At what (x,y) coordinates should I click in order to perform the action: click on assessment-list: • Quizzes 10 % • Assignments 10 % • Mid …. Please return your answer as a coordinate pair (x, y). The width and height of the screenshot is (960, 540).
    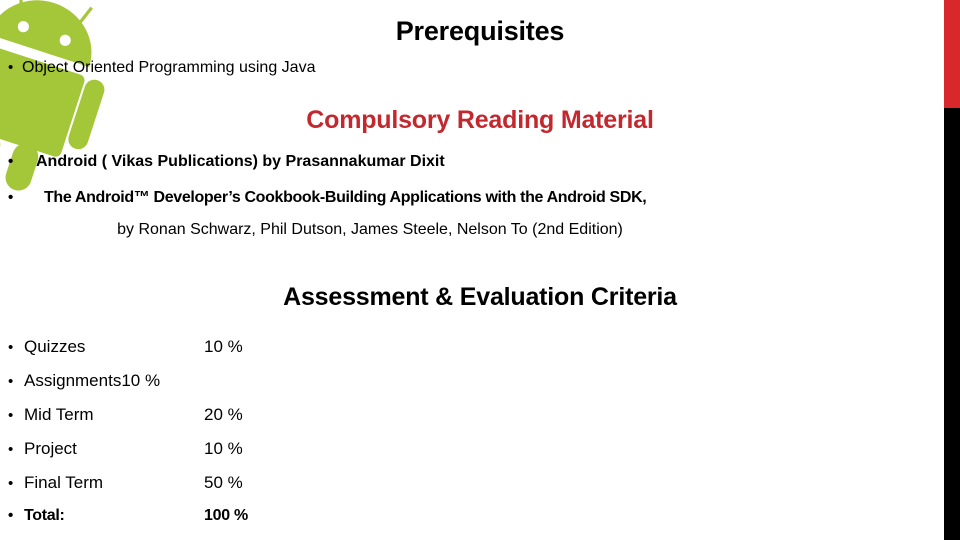
    Looking at the image, I should click on (173, 438).